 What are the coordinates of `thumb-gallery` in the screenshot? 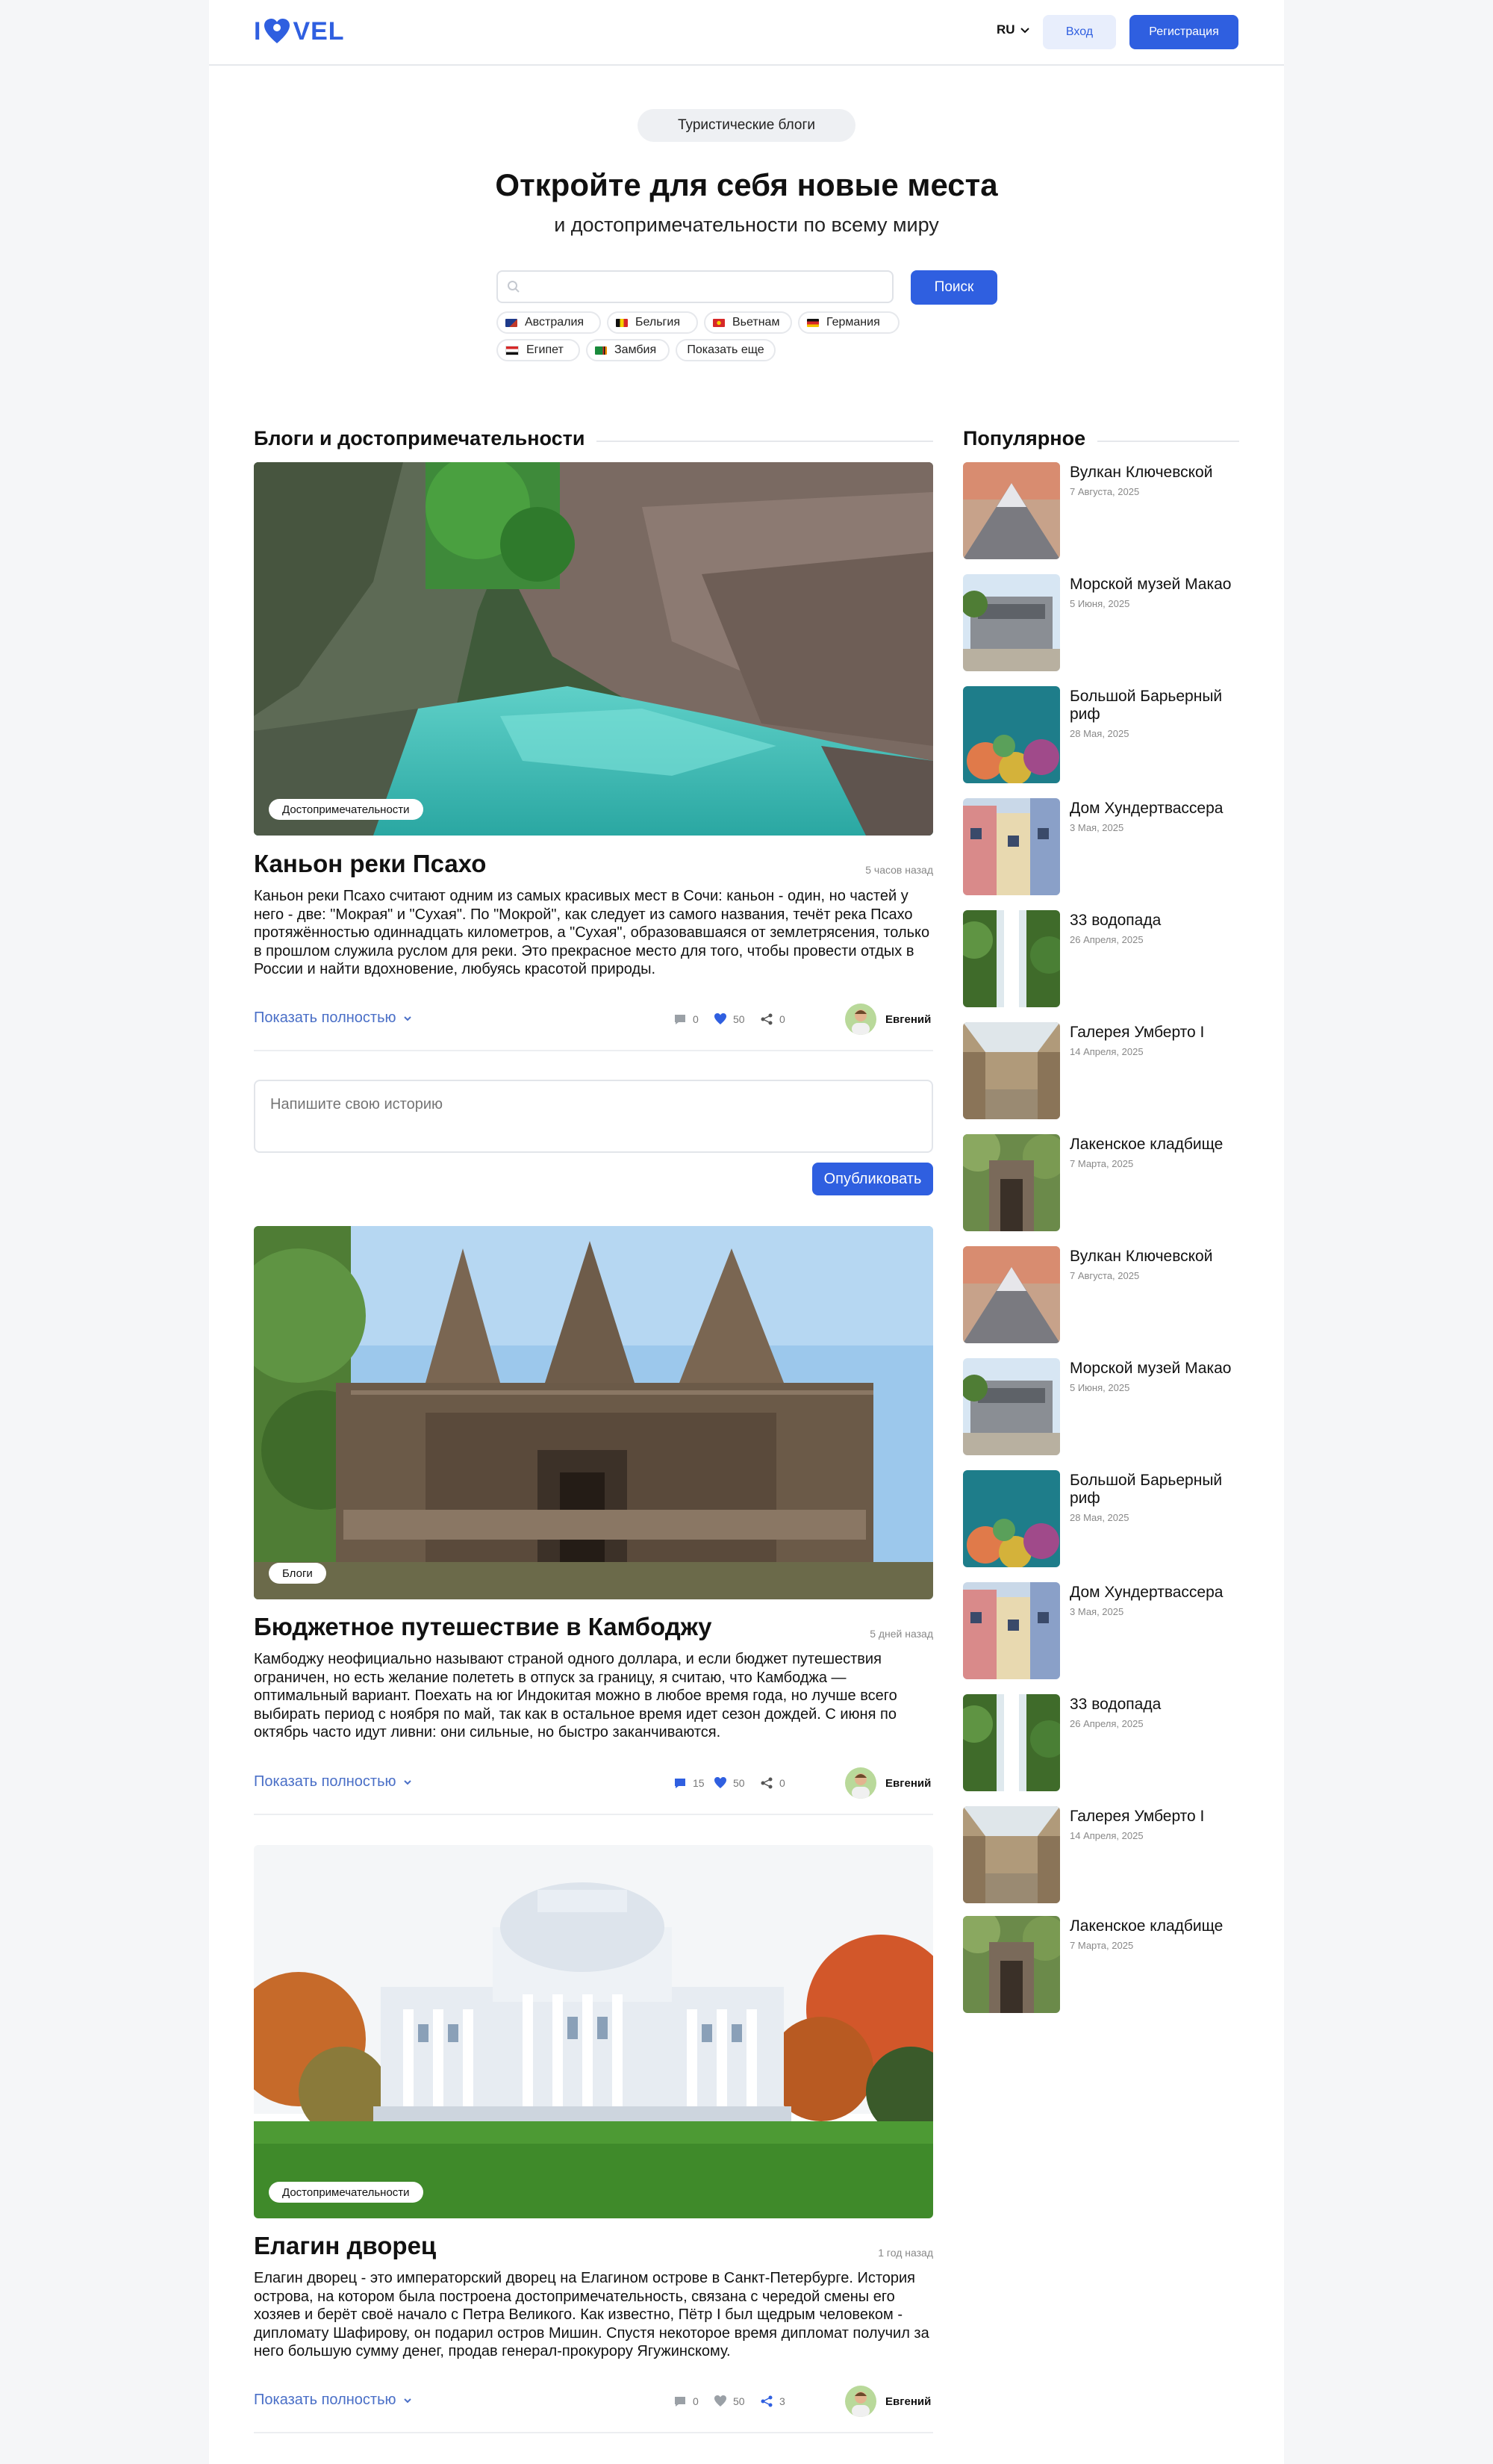 It's located at (1012, 1854).